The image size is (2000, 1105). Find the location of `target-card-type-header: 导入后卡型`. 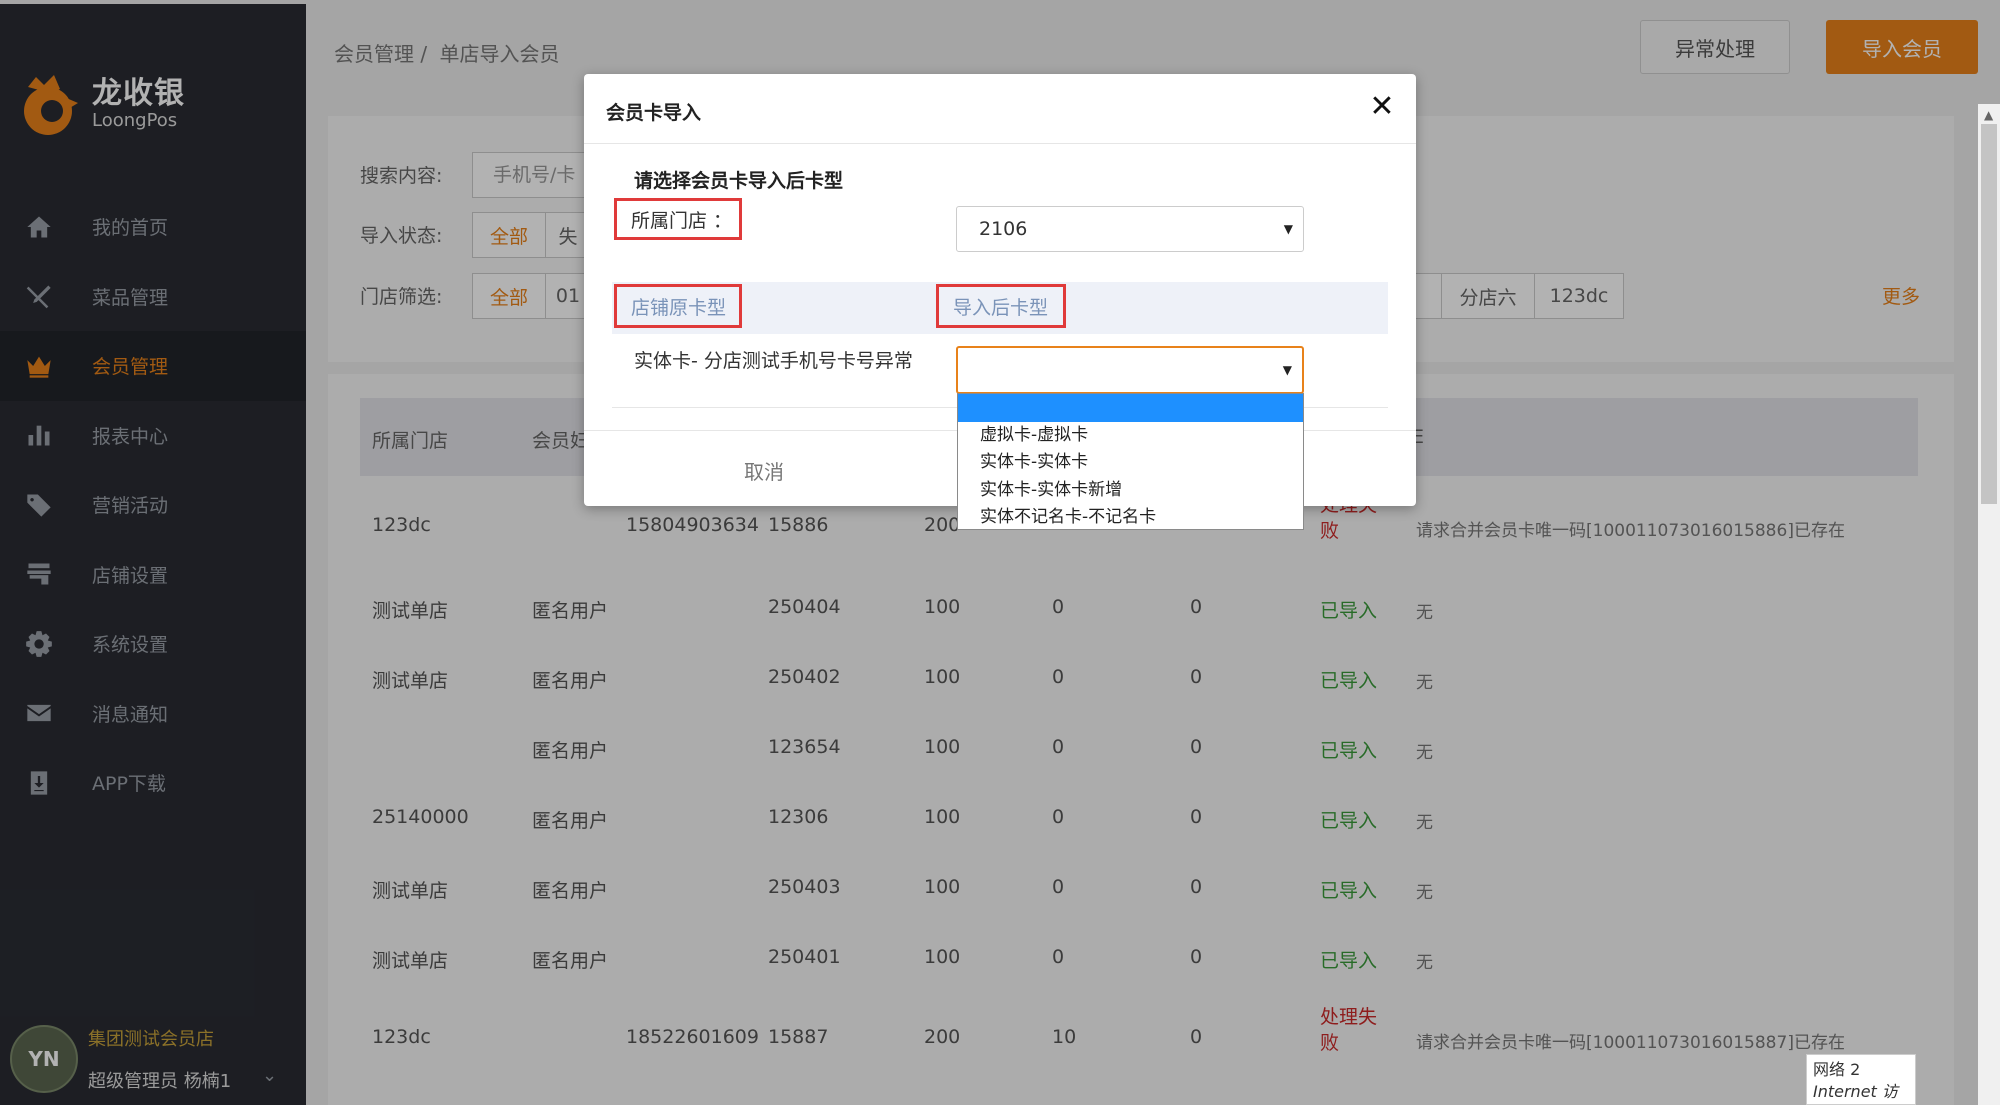

target-card-type-header: 导入后卡型 is located at coordinates (1001, 306).